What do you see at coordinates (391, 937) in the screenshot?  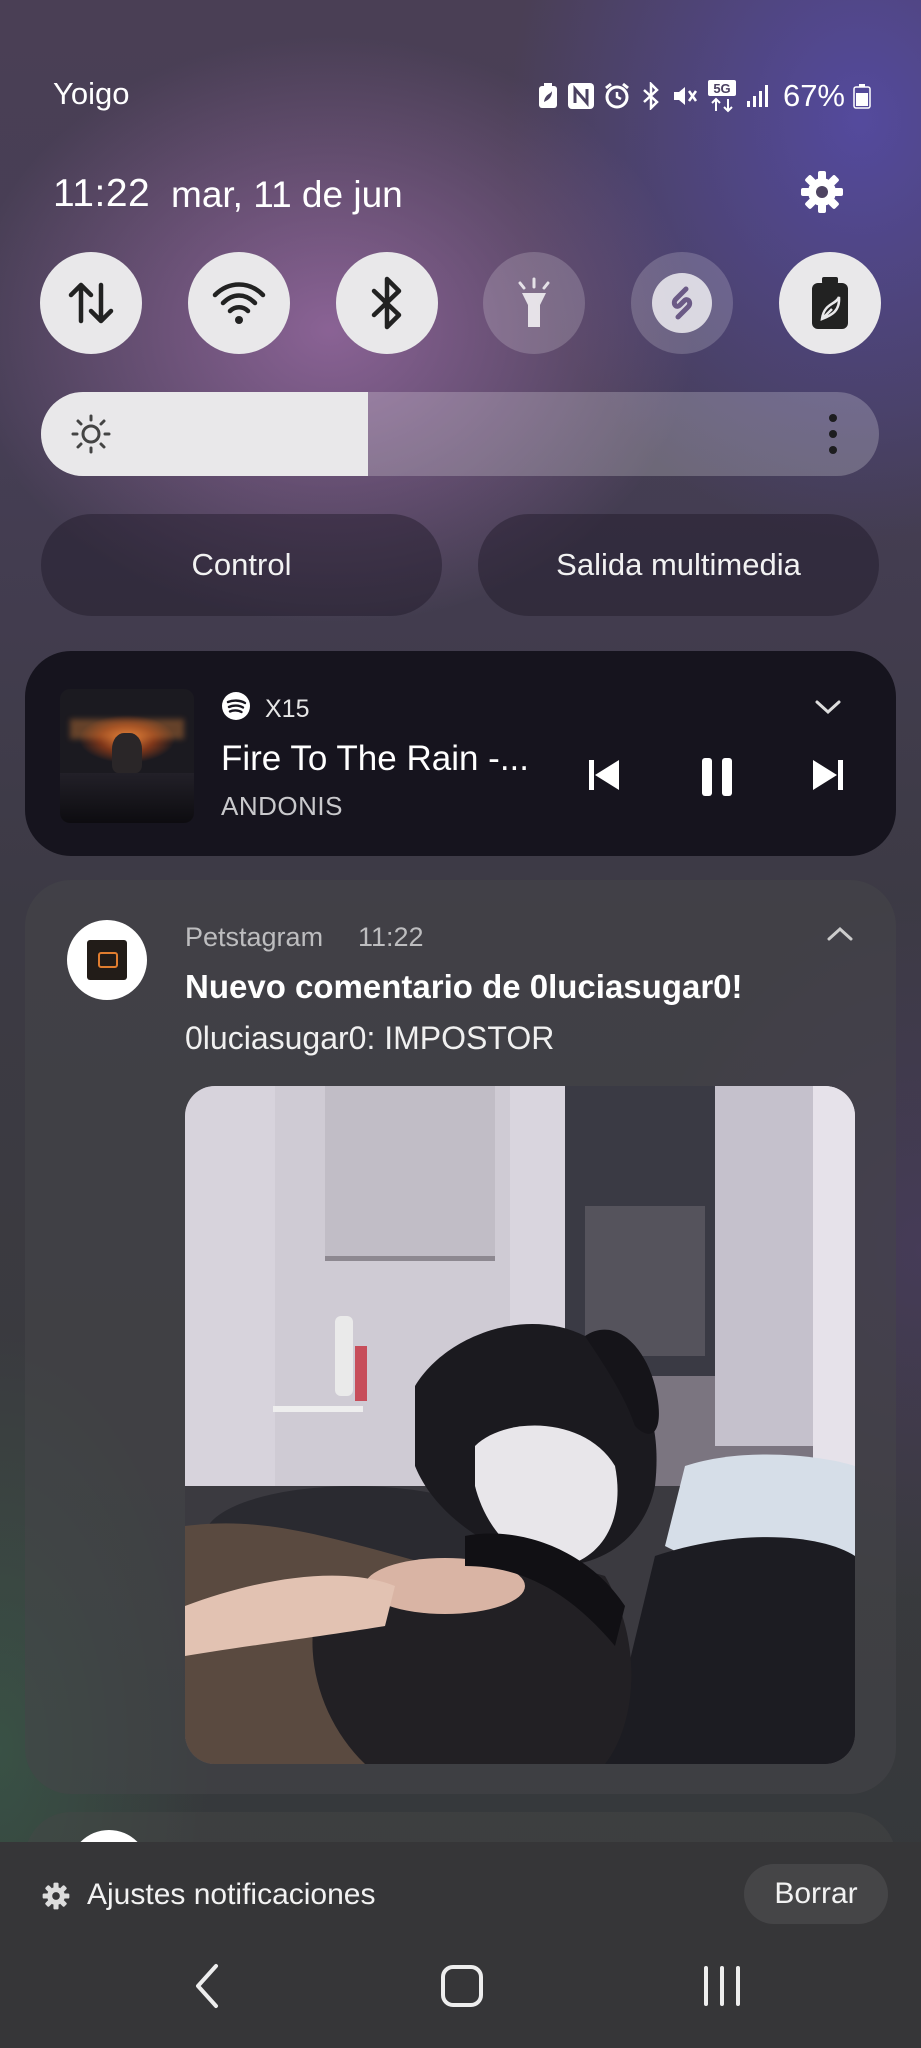 I see `notification-time: 11:22` at bounding box center [391, 937].